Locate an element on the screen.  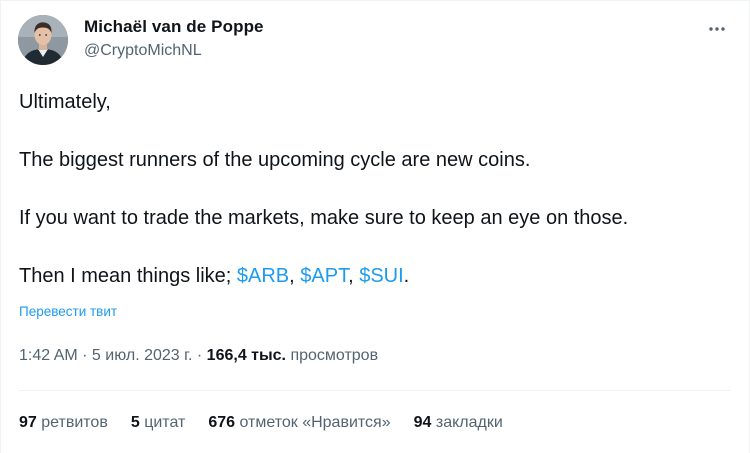
translate-tweet-link: Перевести твит is located at coordinates (68, 311).